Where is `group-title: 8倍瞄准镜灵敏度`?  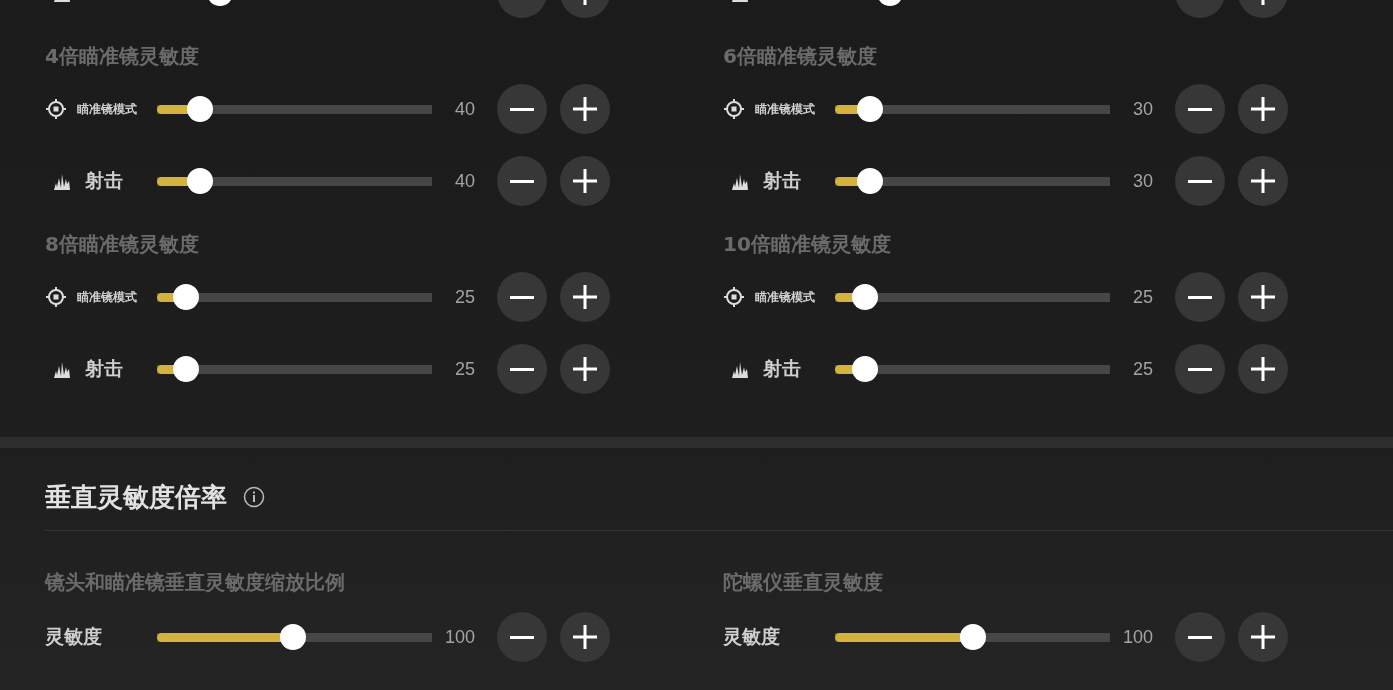
group-title: 8倍瞄准镜灵敏度 is located at coordinates (122, 244).